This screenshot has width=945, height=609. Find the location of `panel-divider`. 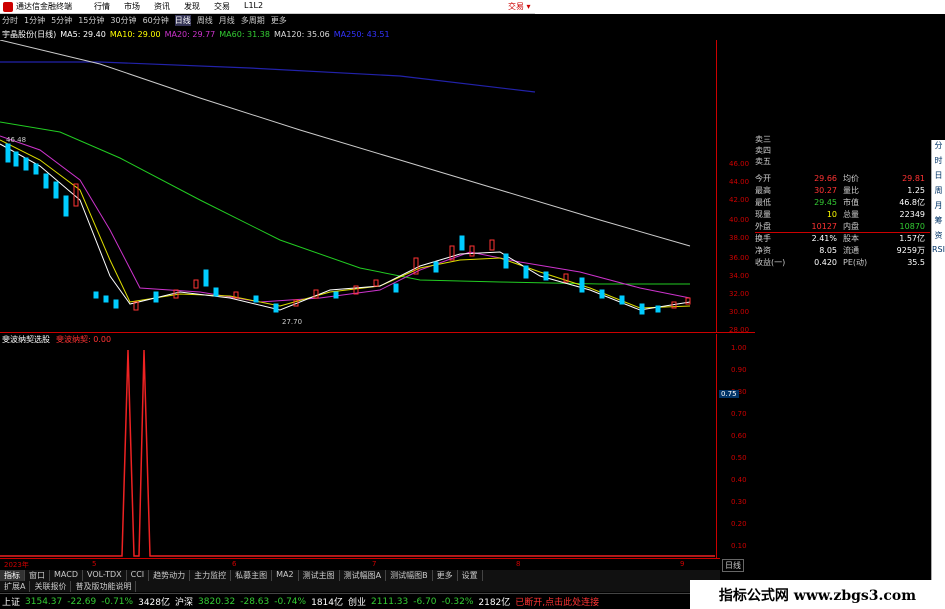

panel-divider is located at coordinates (377, 332).